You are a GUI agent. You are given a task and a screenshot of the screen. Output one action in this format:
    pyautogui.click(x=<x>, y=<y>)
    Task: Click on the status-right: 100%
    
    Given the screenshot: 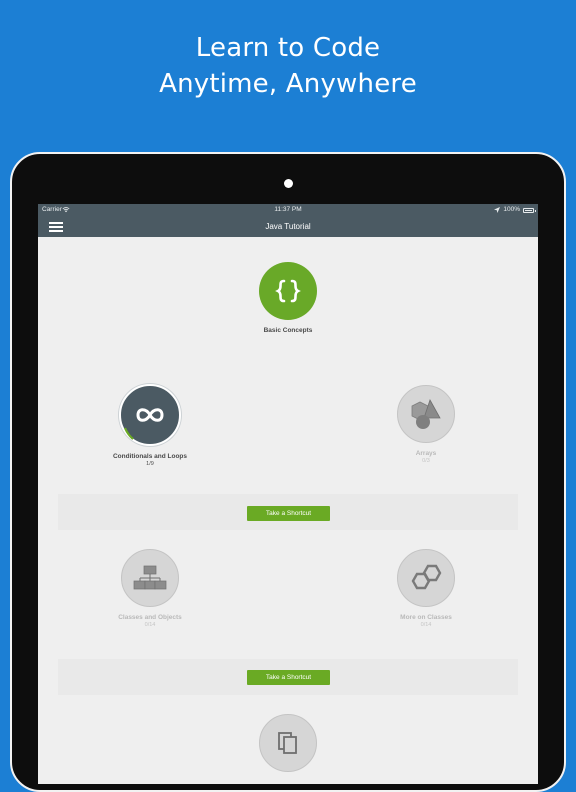 What is the action you would take?
    pyautogui.click(x=515, y=210)
    